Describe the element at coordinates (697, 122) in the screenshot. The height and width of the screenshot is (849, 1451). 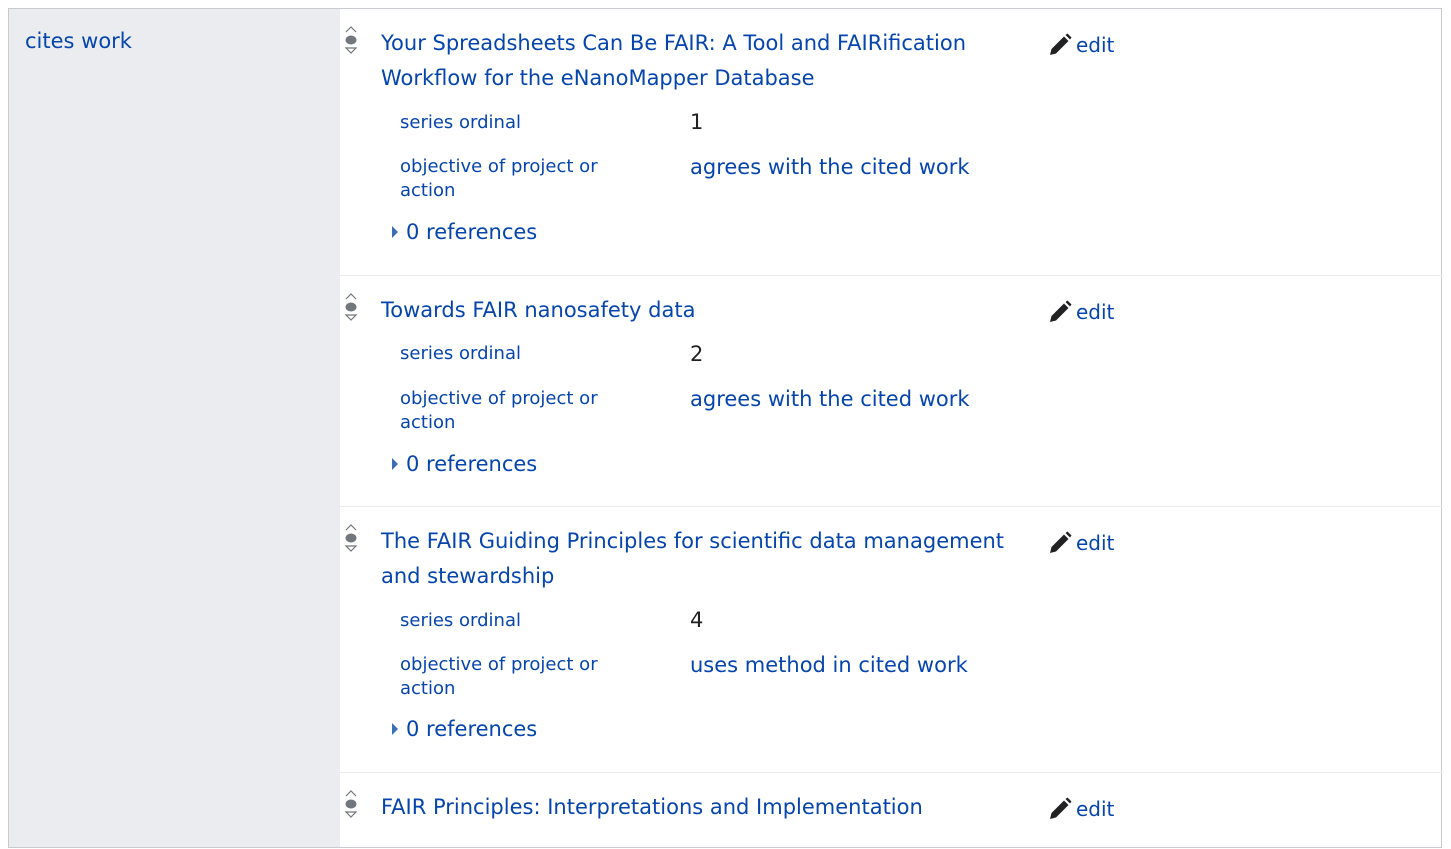
I see `qualifier-value: 1` at that location.